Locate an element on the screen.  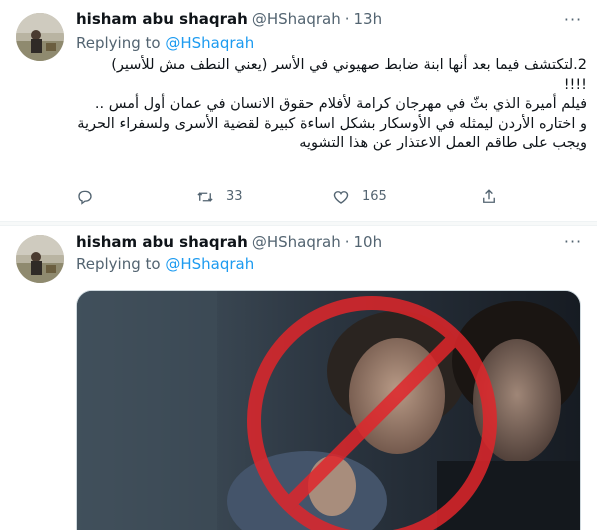
like-button: 165 is located at coordinates (359, 197).